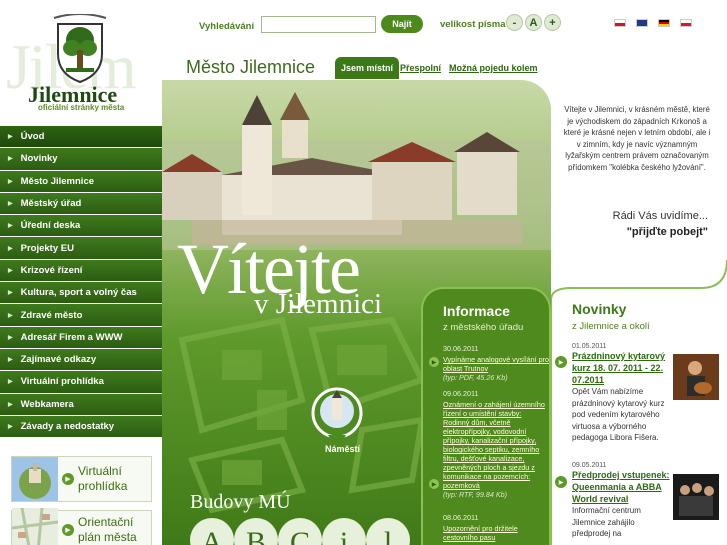  What do you see at coordinates (533, 22) in the screenshot?
I see `font-reset-button: A` at bounding box center [533, 22].